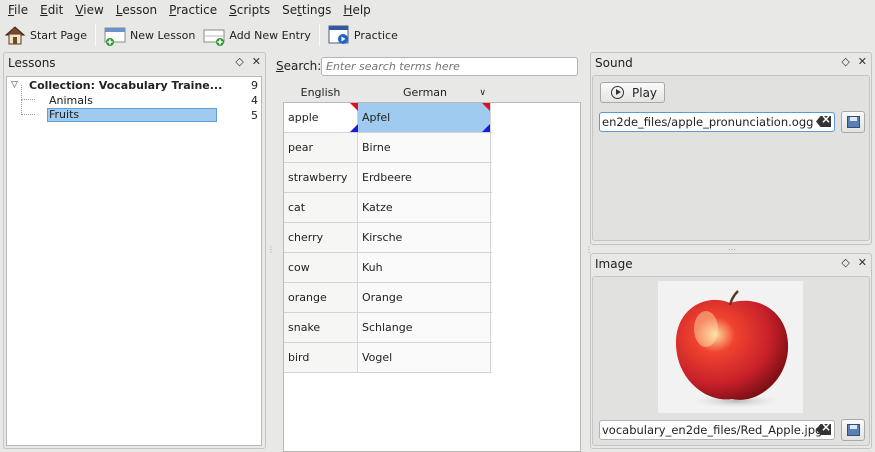 This screenshot has height=452, width=875. What do you see at coordinates (424, 207) in the screenshot?
I see `cell-german: Katze` at bounding box center [424, 207].